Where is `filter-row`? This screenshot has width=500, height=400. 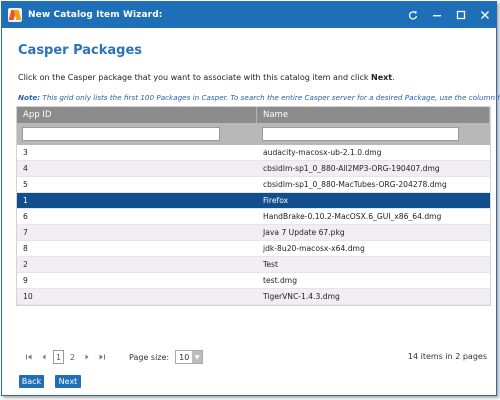
filter-row is located at coordinates (253, 134).